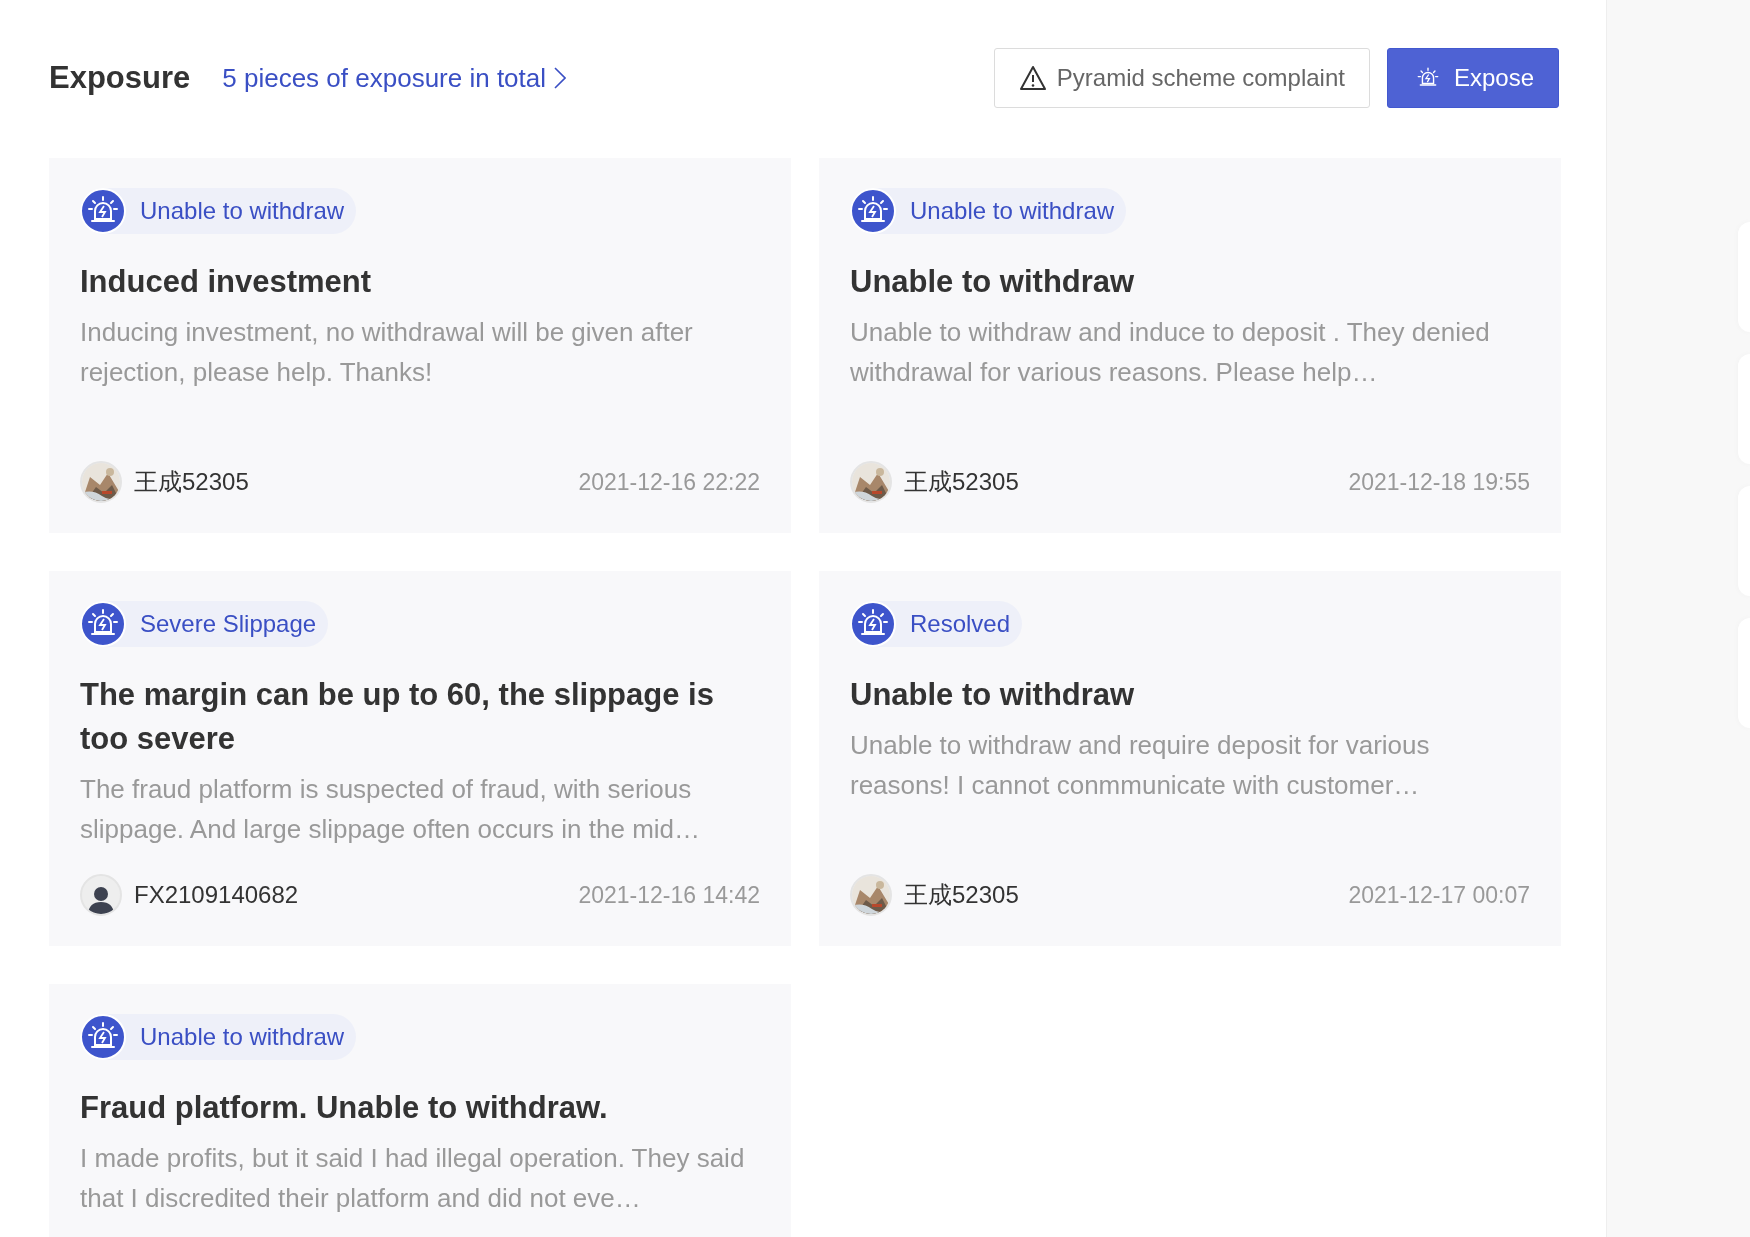 This screenshot has width=1750, height=1237. What do you see at coordinates (669, 895) in the screenshot?
I see `post-date: 2021-12-16 14:42` at bounding box center [669, 895].